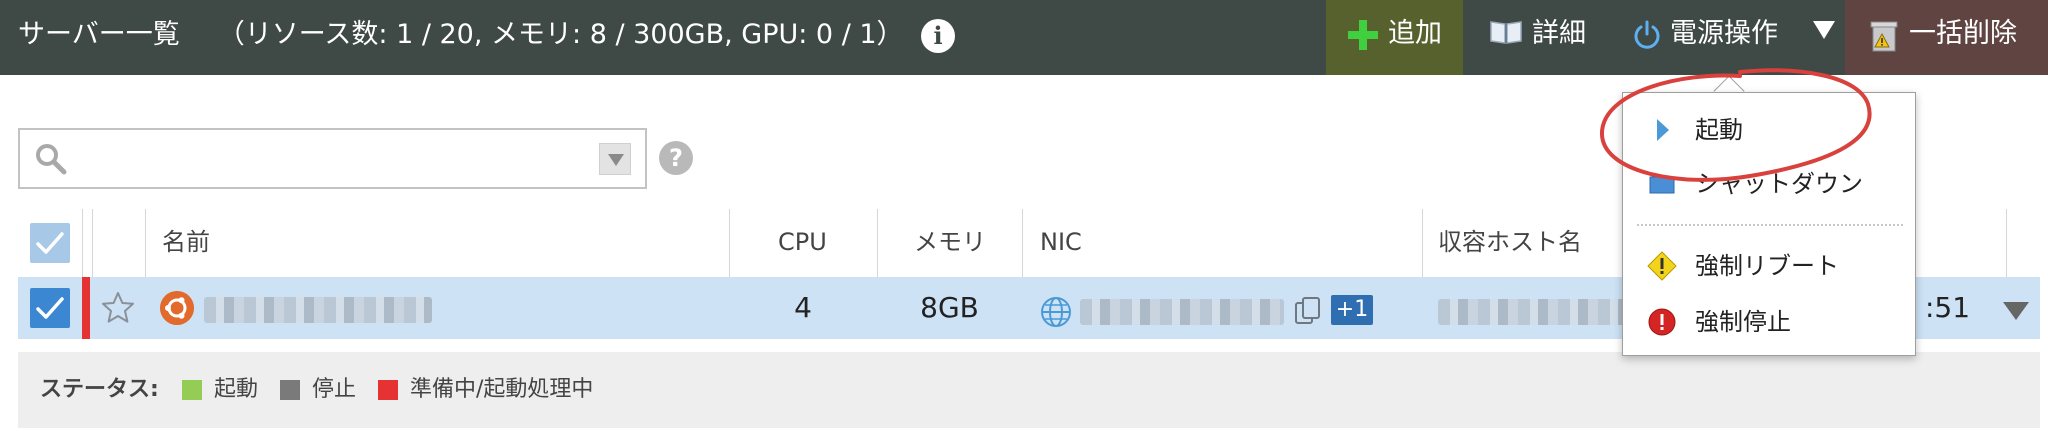 This screenshot has width=2048, height=440. Describe the element at coordinates (950, 243) in the screenshot. I see `column-header-memory: メモリ` at that location.